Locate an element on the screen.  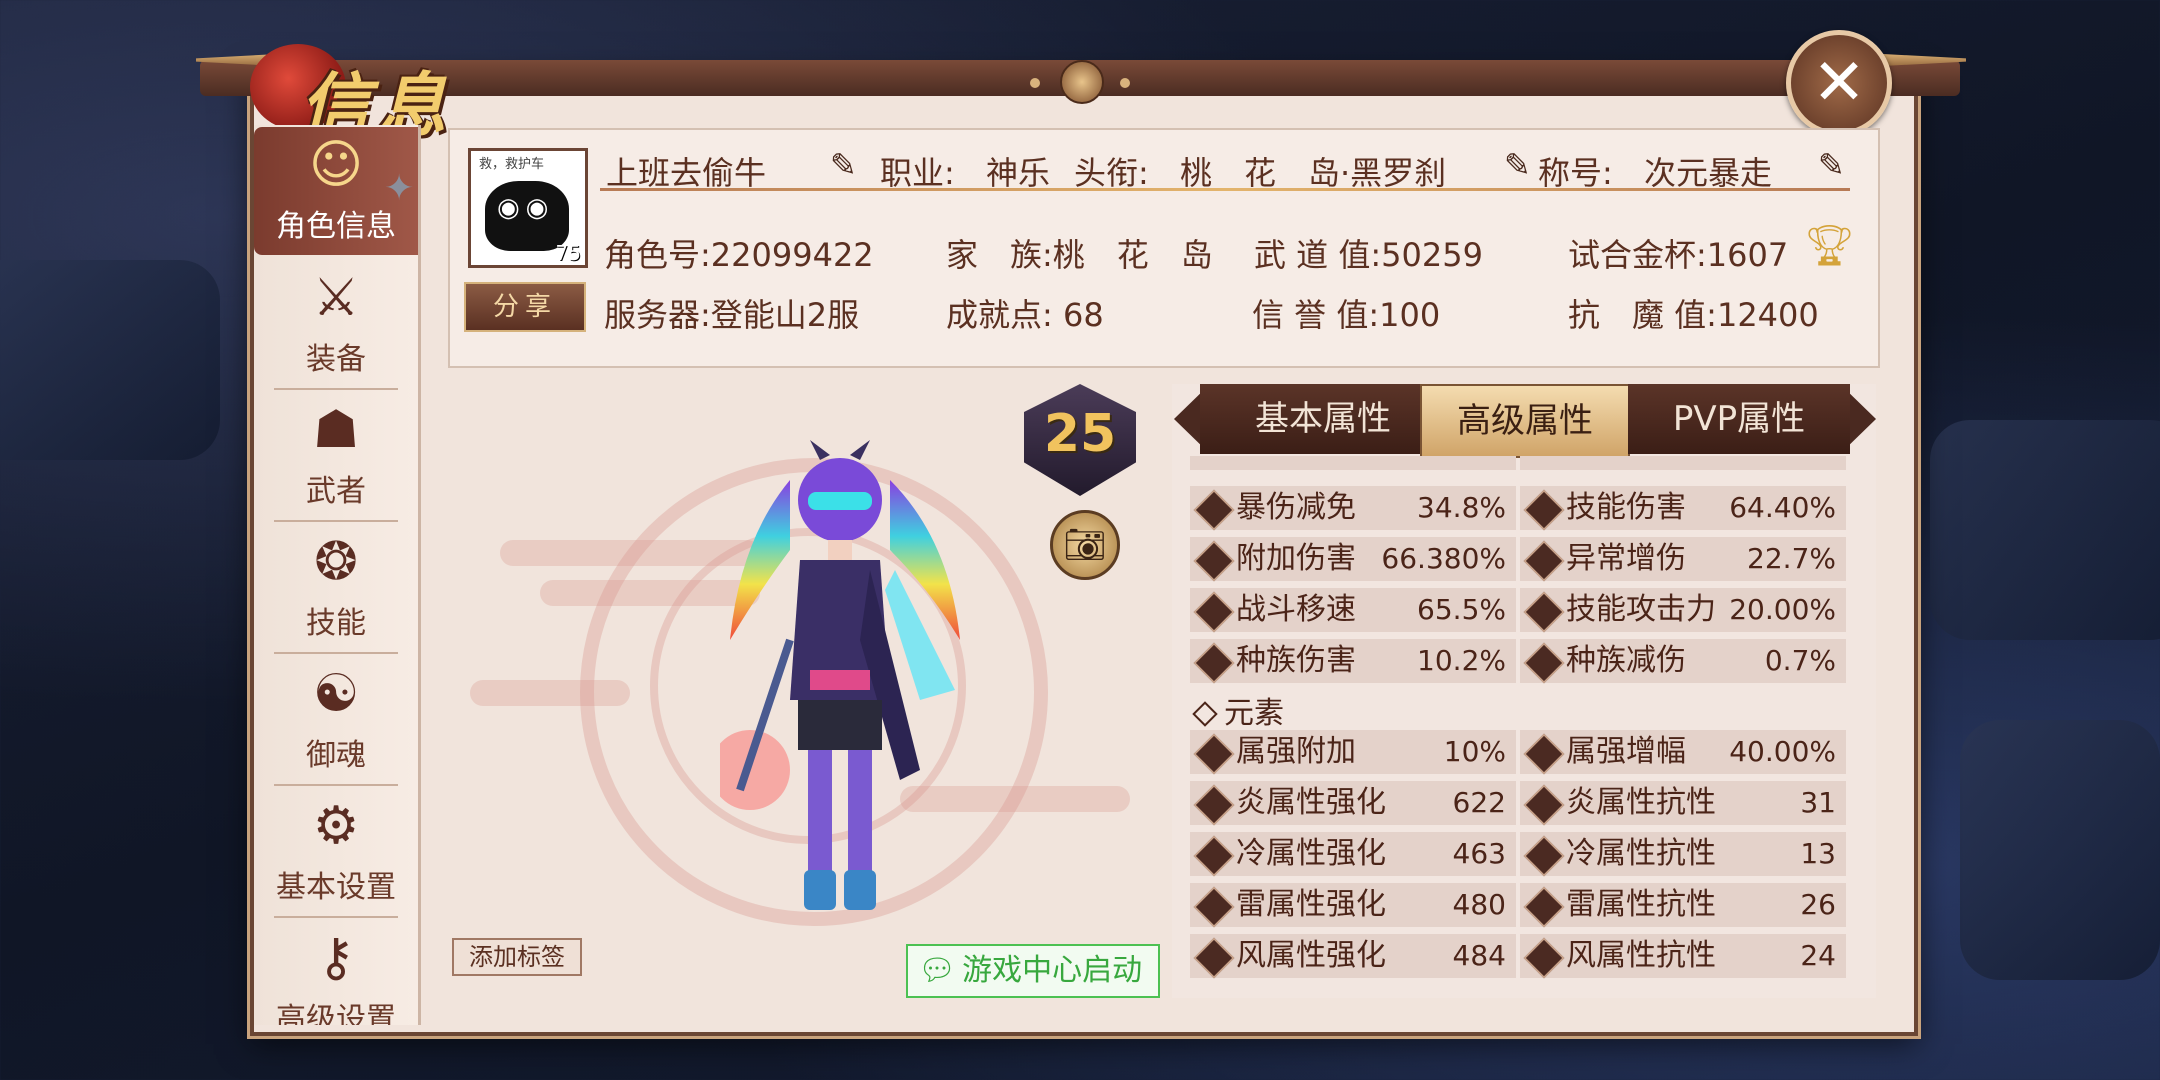
wechat-game-center-button: 💬︎ 游戏中心启动 is located at coordinates (1033, 971).